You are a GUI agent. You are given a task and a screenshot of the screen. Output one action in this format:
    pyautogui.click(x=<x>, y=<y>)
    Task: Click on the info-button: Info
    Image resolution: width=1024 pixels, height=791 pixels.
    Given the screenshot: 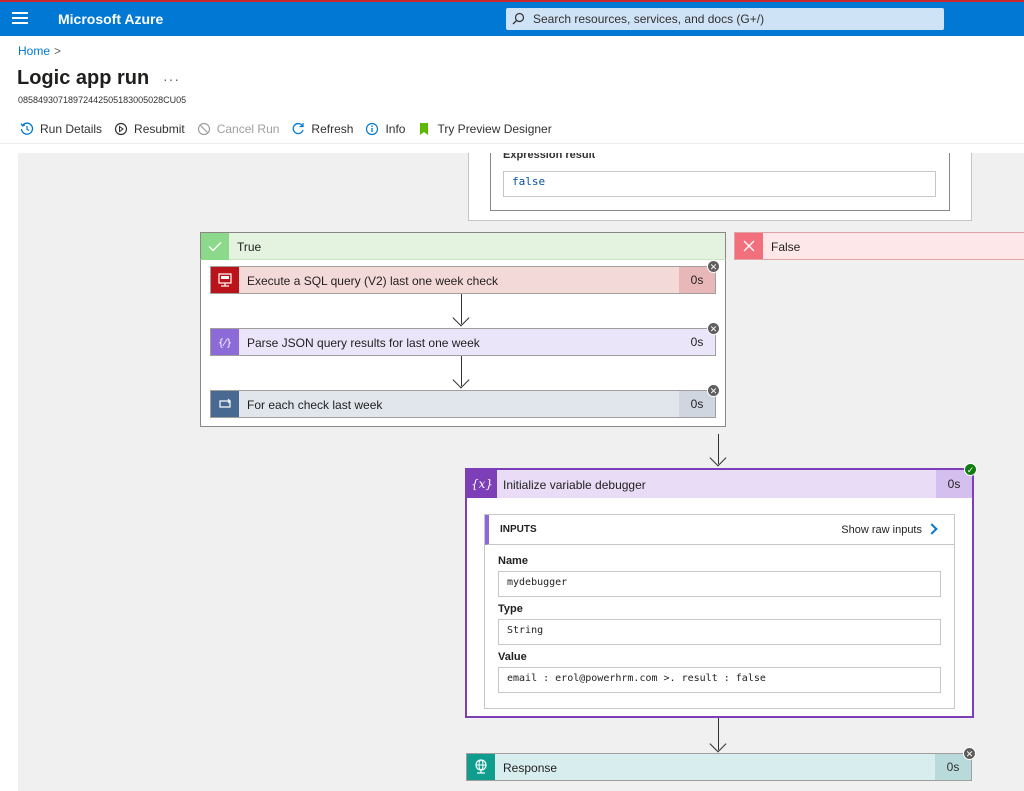 What is the action you would take?
    pyautogui.click(x=385, y=129)
    